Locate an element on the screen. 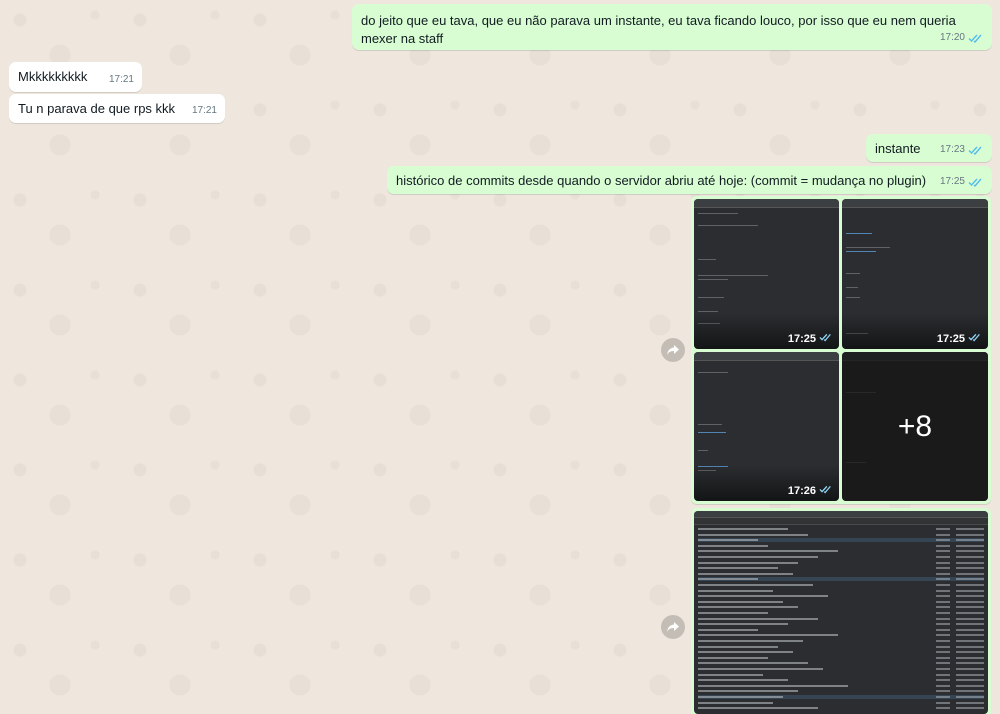  message-time: 17:23 is located at coordinates (952, 149).